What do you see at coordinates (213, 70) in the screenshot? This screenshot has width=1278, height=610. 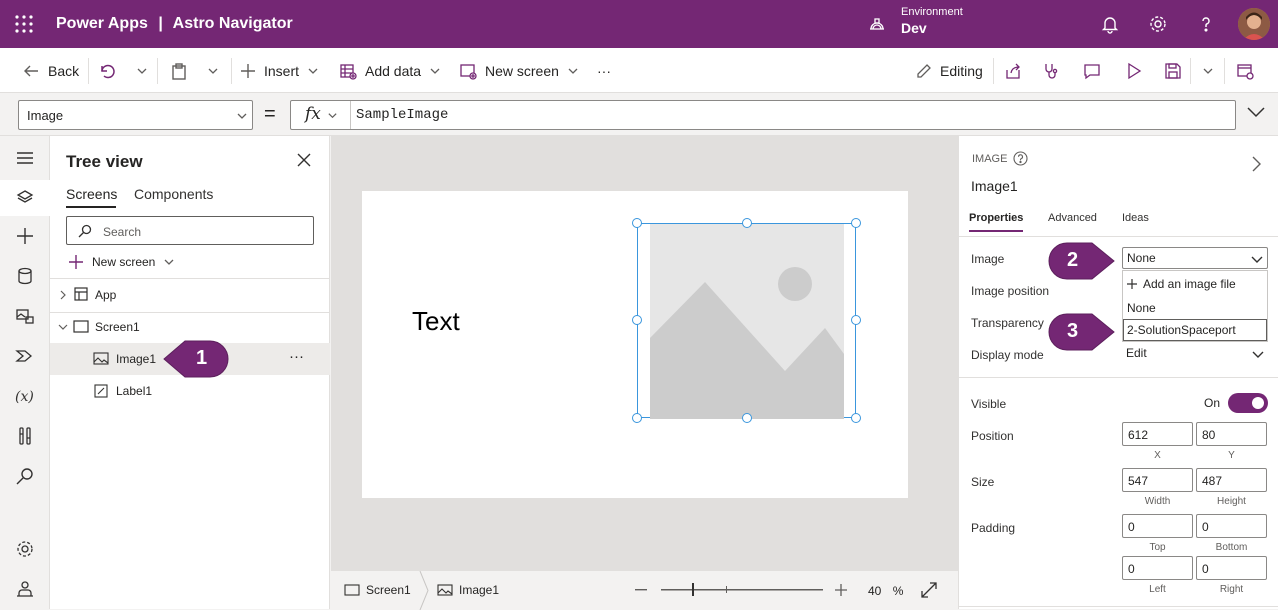 I see `paste-dropdown` at bounding box center [213, 70].